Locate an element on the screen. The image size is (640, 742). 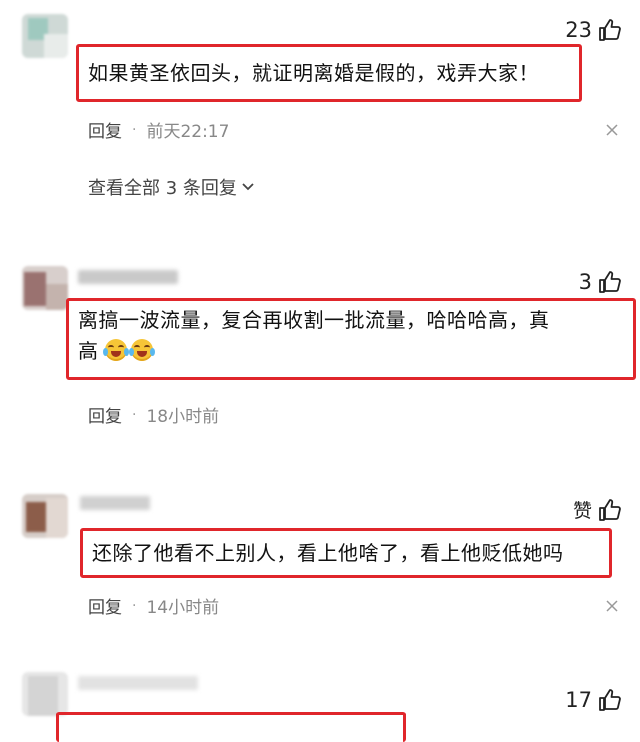
like-count: 3 is located at coordinates (585, 282).